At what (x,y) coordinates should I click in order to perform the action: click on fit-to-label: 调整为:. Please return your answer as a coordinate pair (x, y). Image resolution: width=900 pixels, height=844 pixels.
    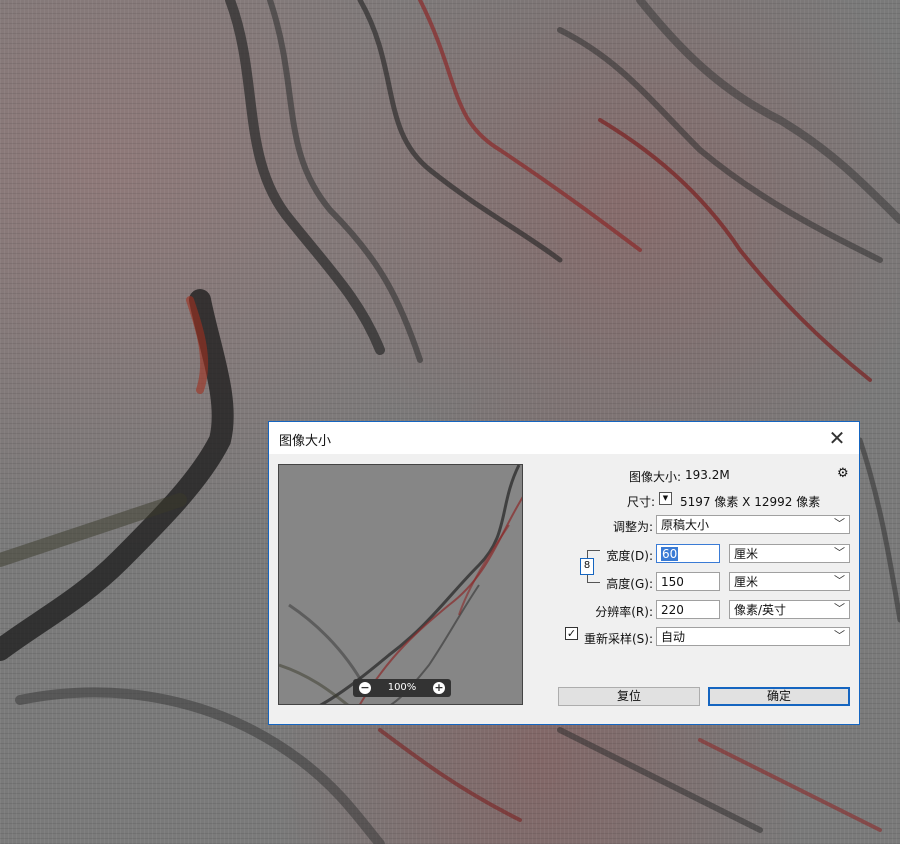
    Looking at the image, I should click on (632, 527).